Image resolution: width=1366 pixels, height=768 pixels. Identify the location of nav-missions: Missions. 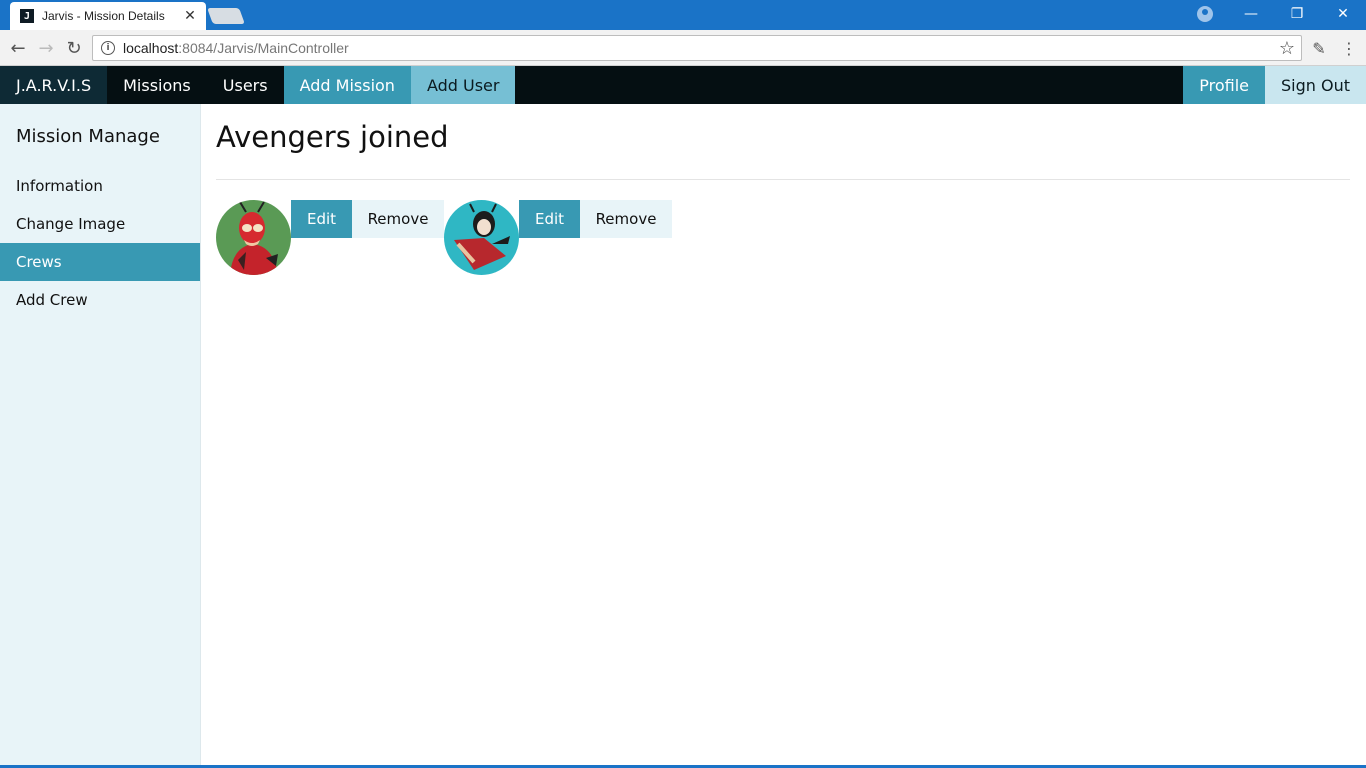
(157, 85).